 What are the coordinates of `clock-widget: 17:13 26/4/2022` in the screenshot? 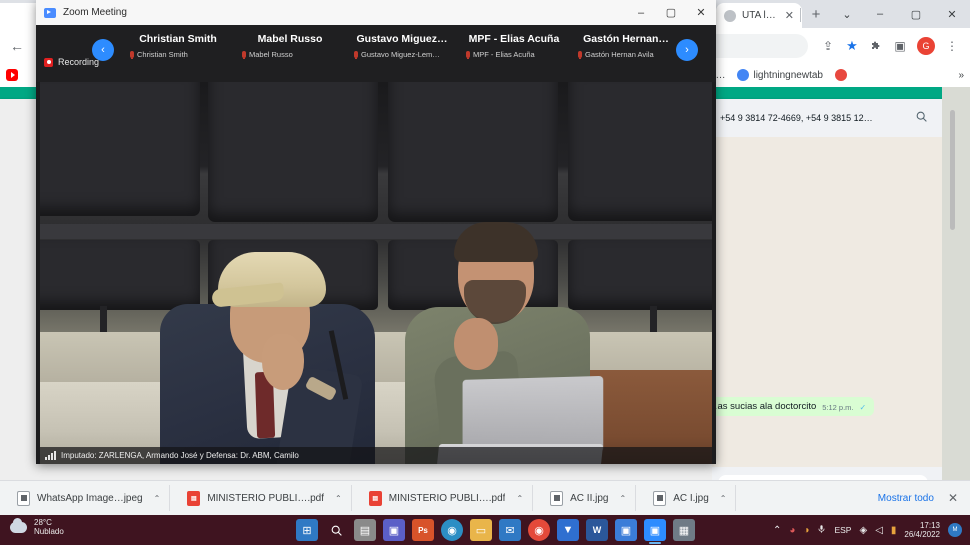 It's located at (922, 530).